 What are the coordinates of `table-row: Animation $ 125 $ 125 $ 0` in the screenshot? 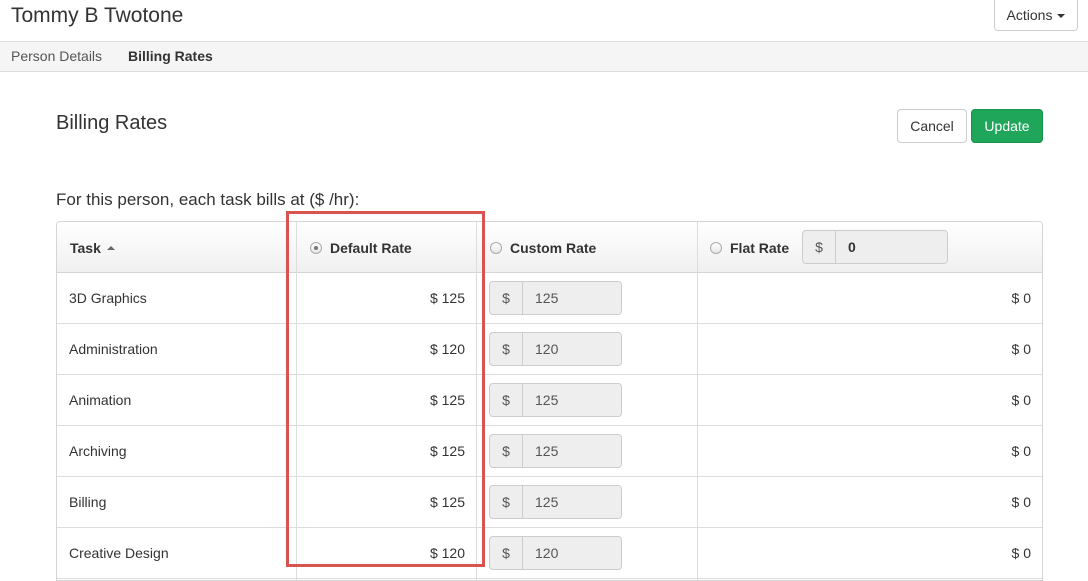 It's located at (549, 400).